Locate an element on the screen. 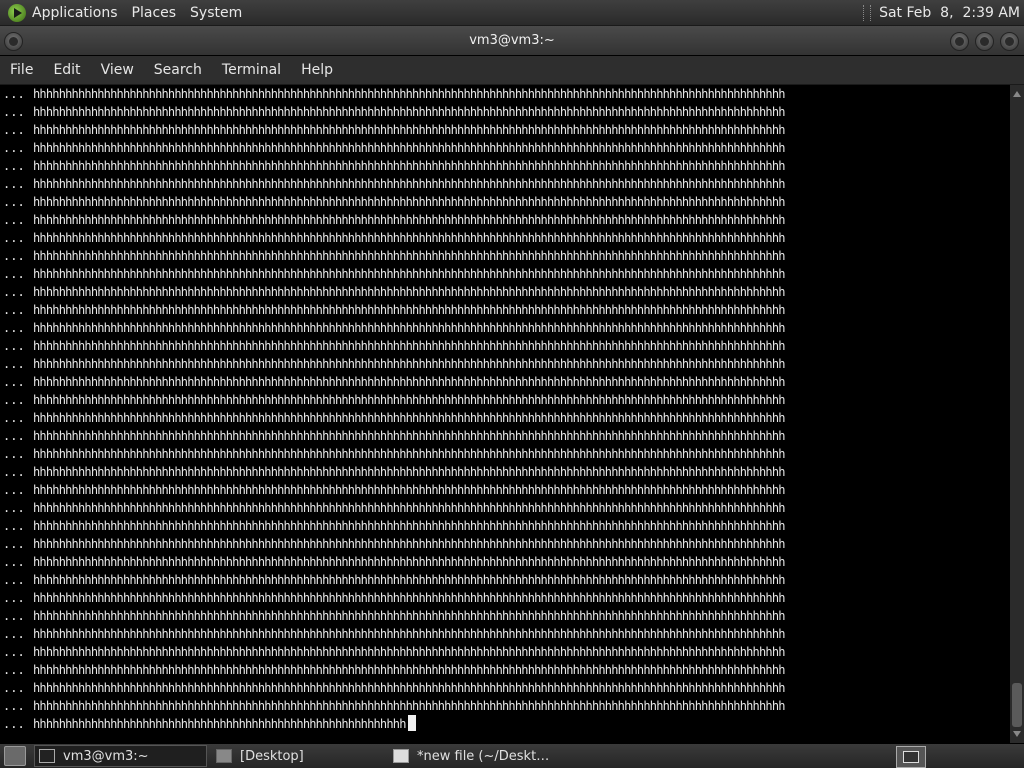 The image size is (1024, 768). taskbar-item-terminal: vm3@vm3:~ is located at coordinates (120, 756).